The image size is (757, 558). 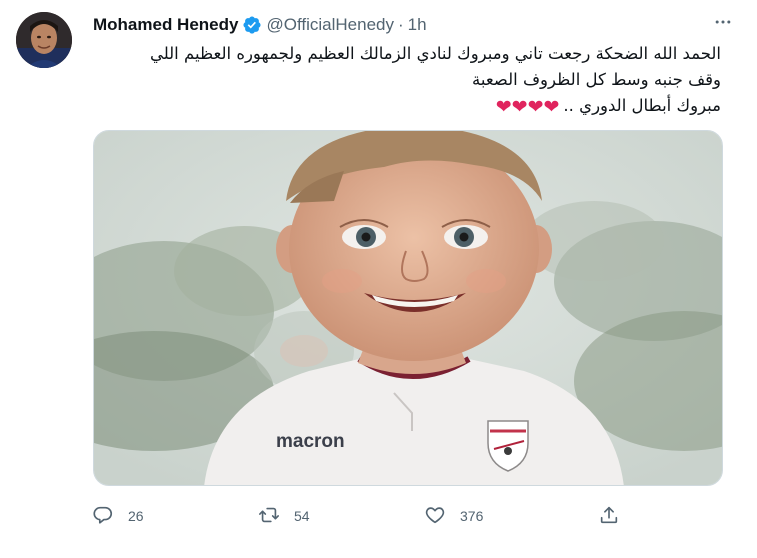 What do you see at coordinates (366, 516) in the screenshot?
I see `tweet-actions: 26 54 376` at bounding box center [366, 516].